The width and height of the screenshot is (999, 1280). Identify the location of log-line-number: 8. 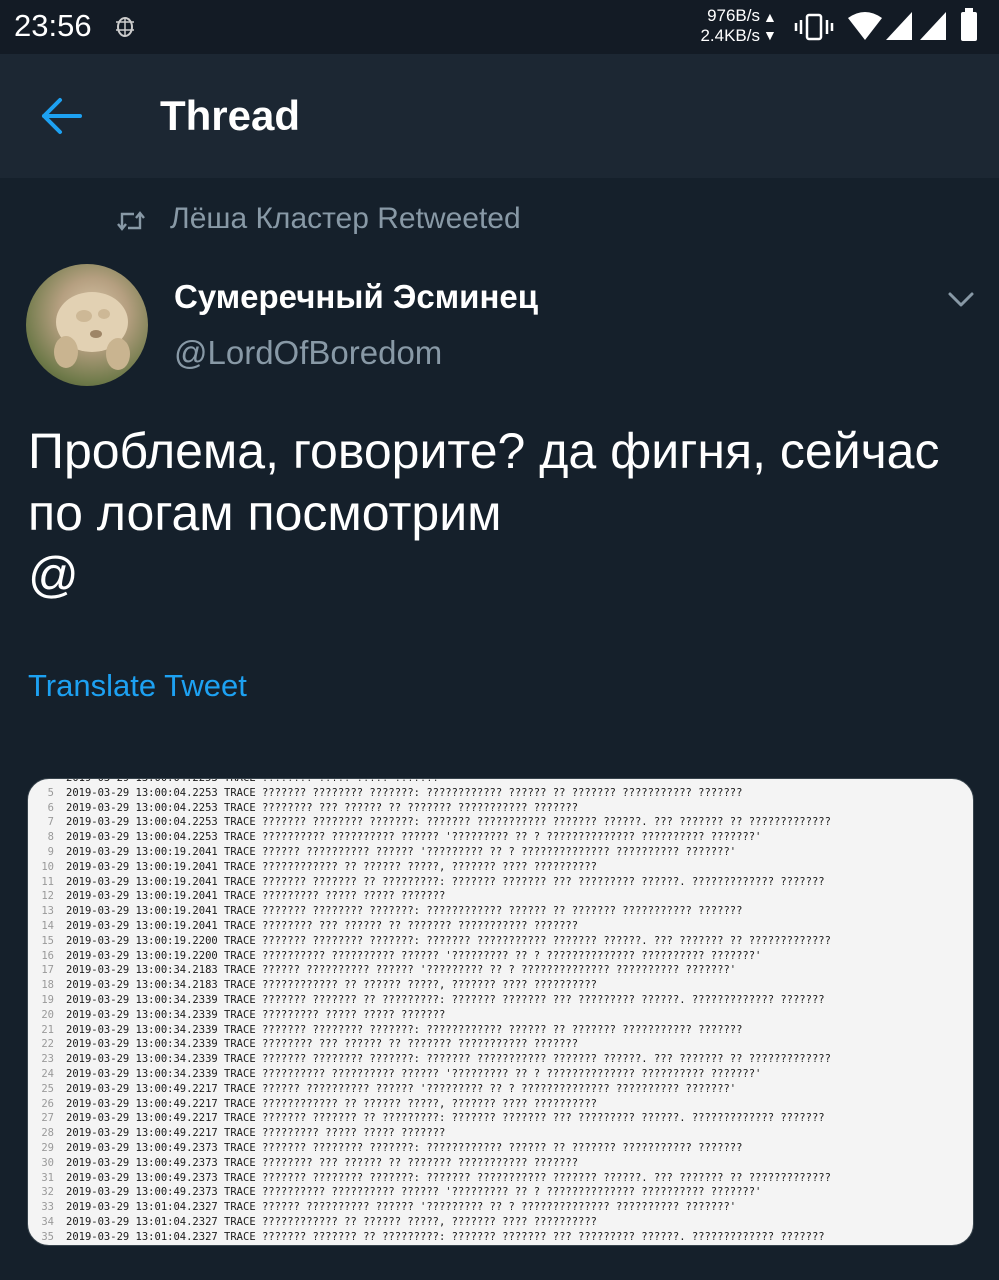
(50, 837).